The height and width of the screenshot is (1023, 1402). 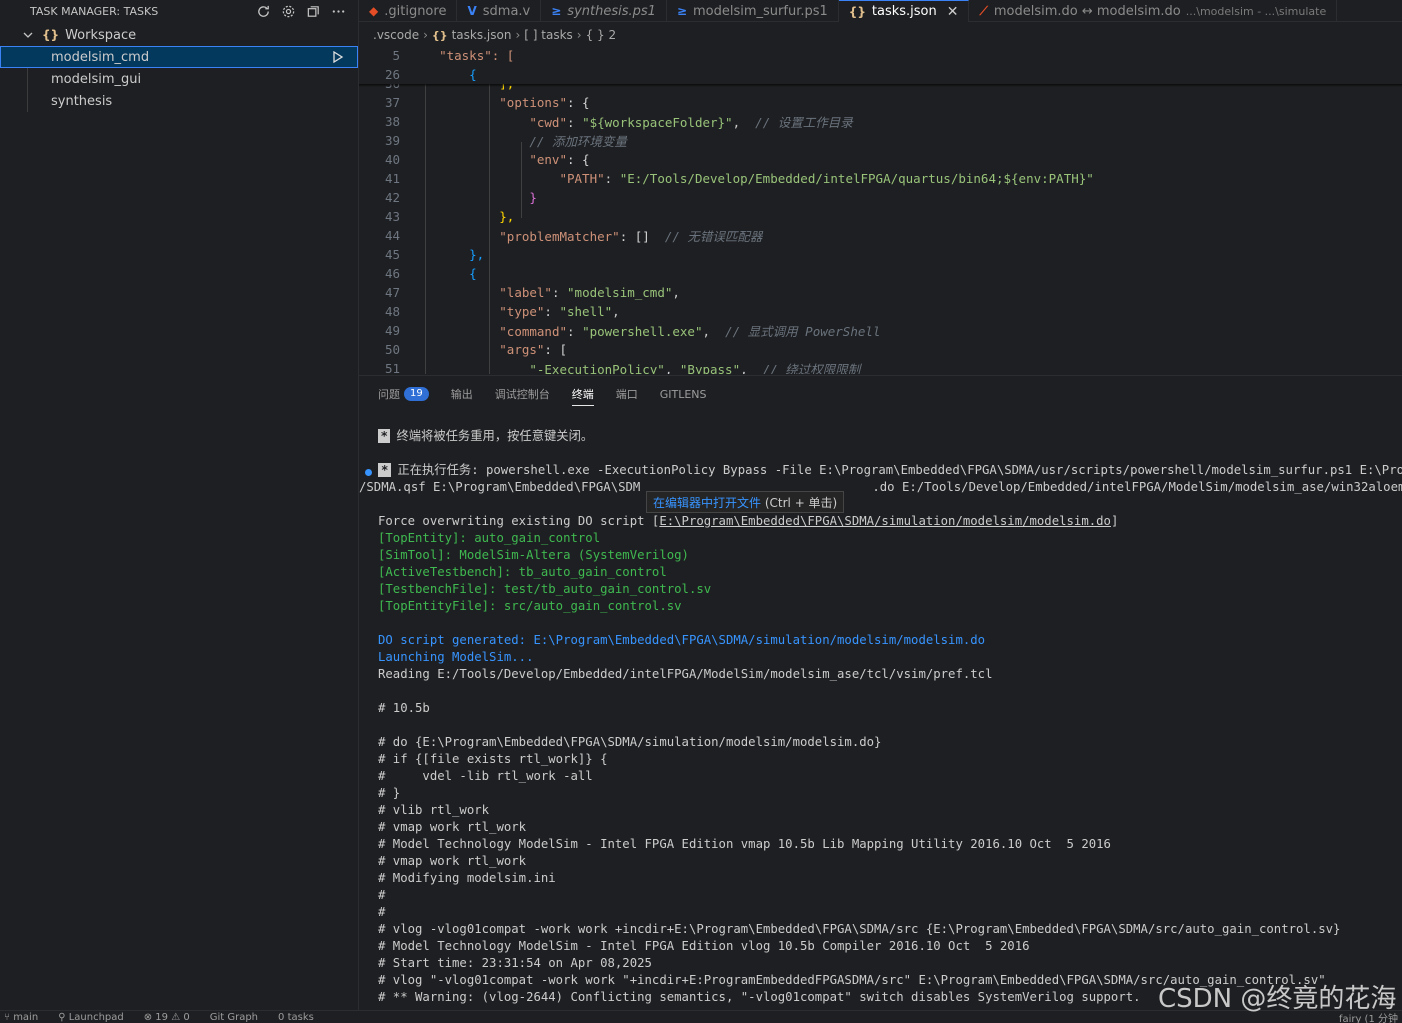 I want to click on close-icon: ✕, so click(x=953, y=12).